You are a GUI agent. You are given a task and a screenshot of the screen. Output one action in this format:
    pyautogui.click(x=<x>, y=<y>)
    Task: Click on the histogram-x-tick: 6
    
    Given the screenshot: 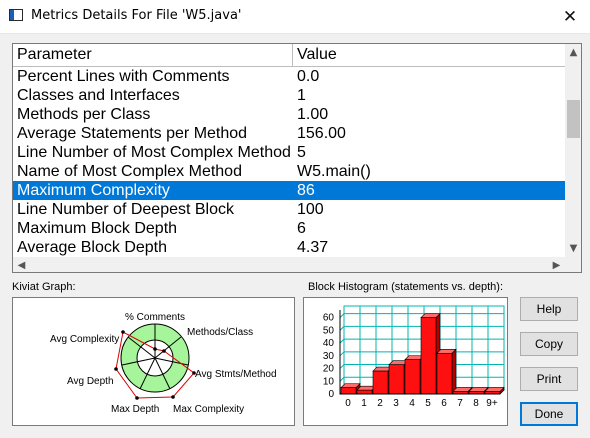 What is the action you would take?
    pyautogui.click(x=444, y=403)
    